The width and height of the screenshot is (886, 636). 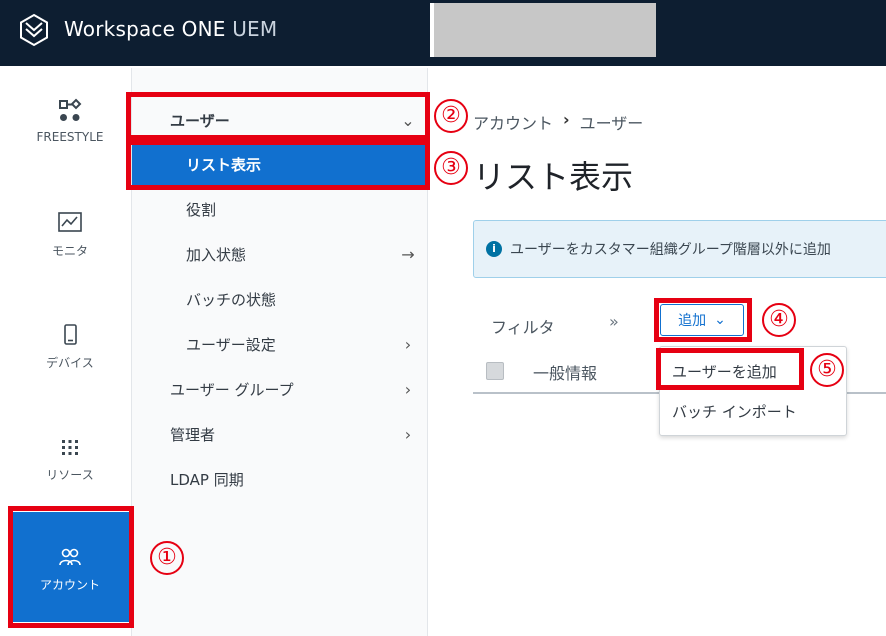 I want to click on annotation-number-2: ②, so click(x=451, y=114).